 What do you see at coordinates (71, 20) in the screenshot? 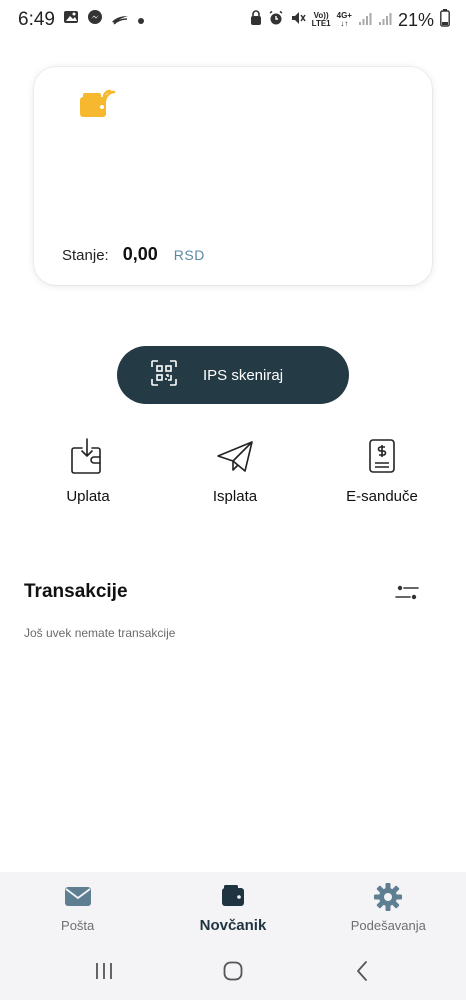
I see `gallery-icon` at bounding box center [71, 20].